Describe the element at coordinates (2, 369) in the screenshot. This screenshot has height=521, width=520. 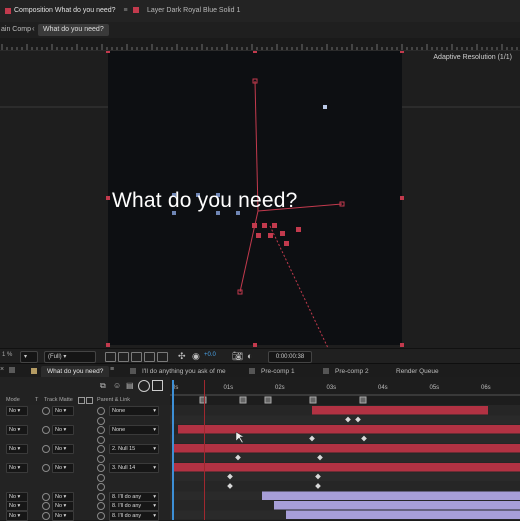
I see `close-icon: ×` at that location.